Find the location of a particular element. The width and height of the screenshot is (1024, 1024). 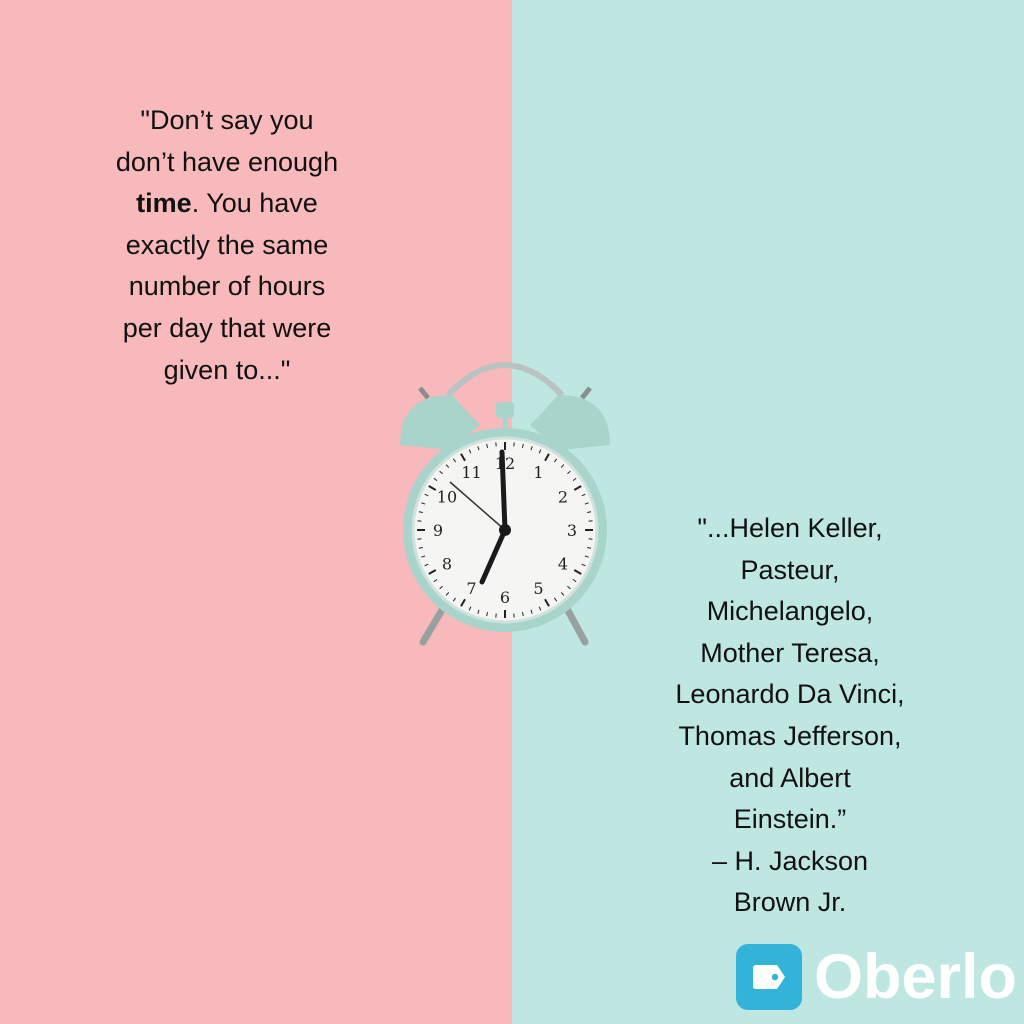

clock-number: 9 is located at coordinates (438, 530).